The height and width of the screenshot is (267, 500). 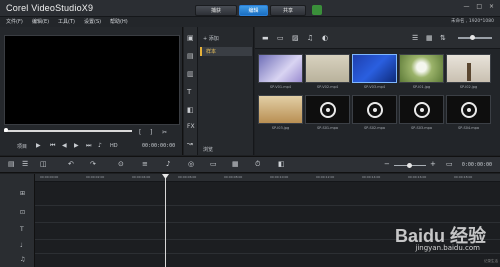 I want to click on globe-icon, so click(x=317, y=10).